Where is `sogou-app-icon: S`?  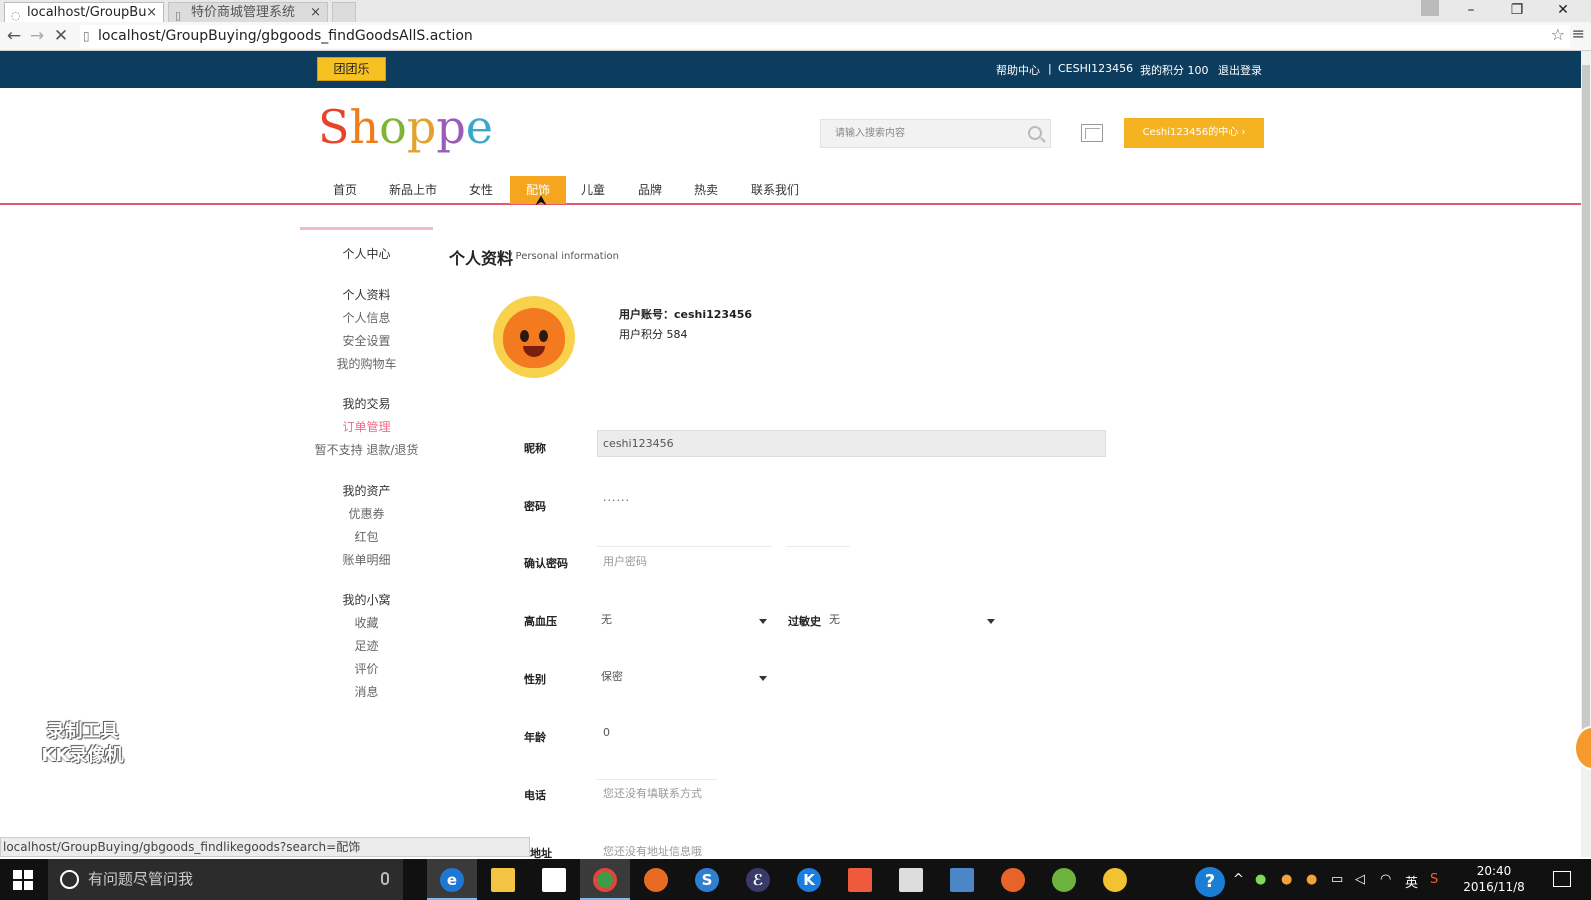
sogou-app-icon: S is located at coordinates (707, 879).